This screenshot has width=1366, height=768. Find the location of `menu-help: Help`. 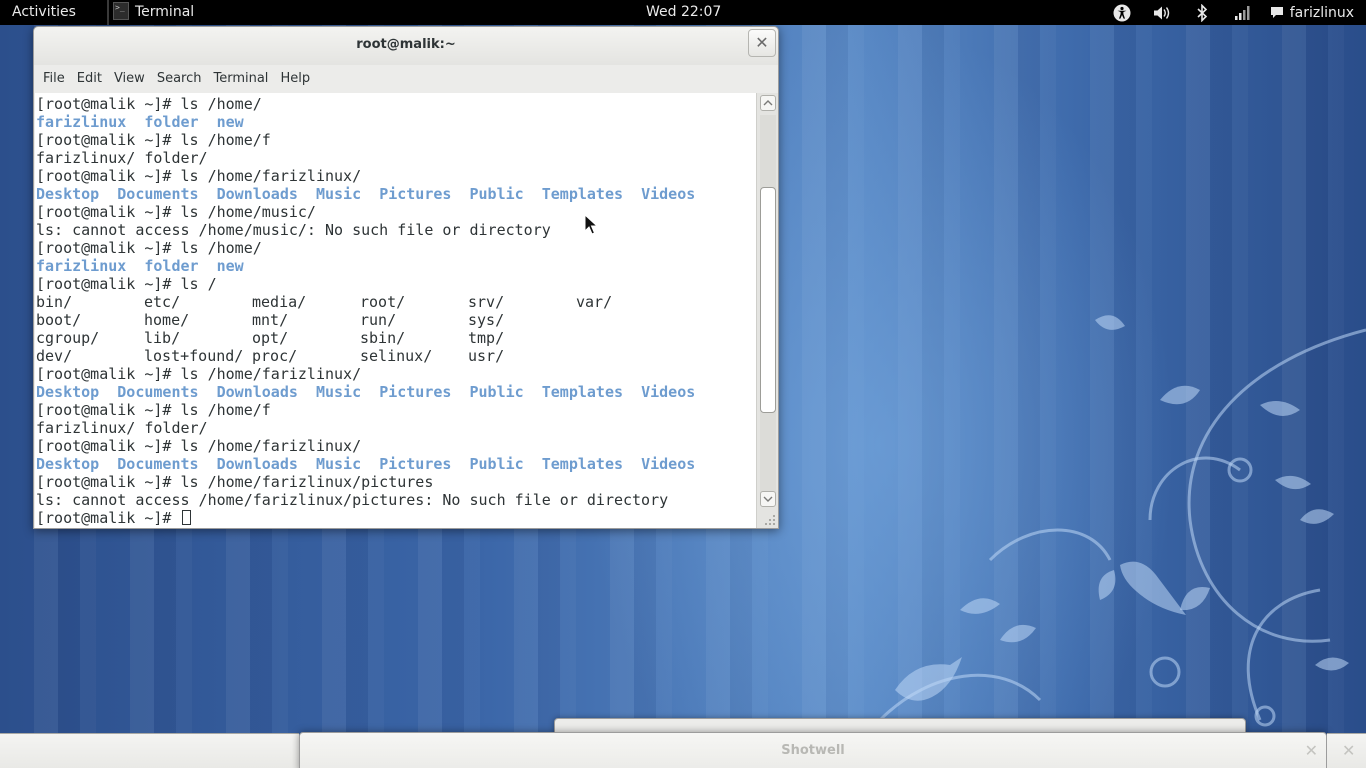

menu-help: Help is located at coordinates (295, 79).